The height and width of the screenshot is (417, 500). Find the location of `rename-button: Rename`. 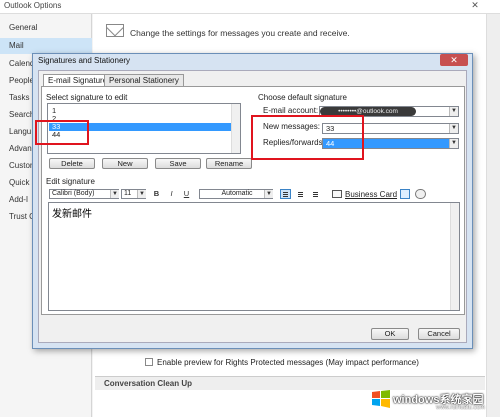

rename-button: Rename is located at coordinates (229, 163).